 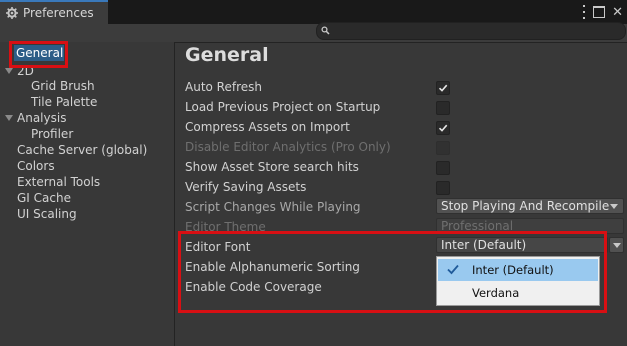 What do you see at coordinates (38, 54) in the screenshot?
I see `general-highlight-box` at bounding box center [38, 54].